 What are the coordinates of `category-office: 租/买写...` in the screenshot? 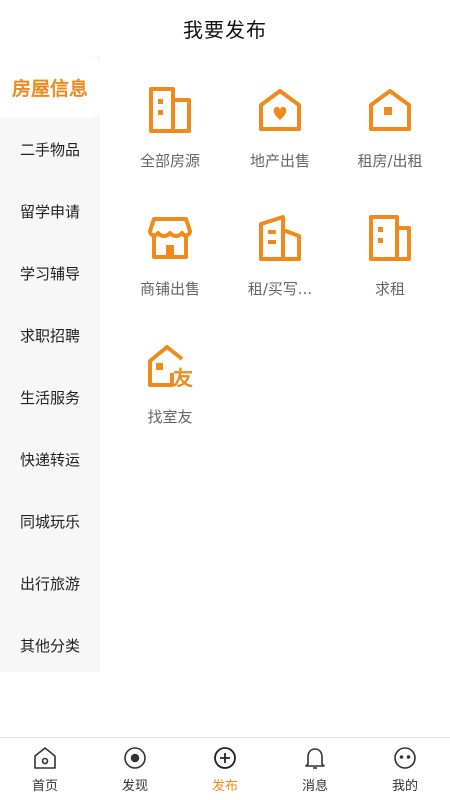 It's located at (280, 249).